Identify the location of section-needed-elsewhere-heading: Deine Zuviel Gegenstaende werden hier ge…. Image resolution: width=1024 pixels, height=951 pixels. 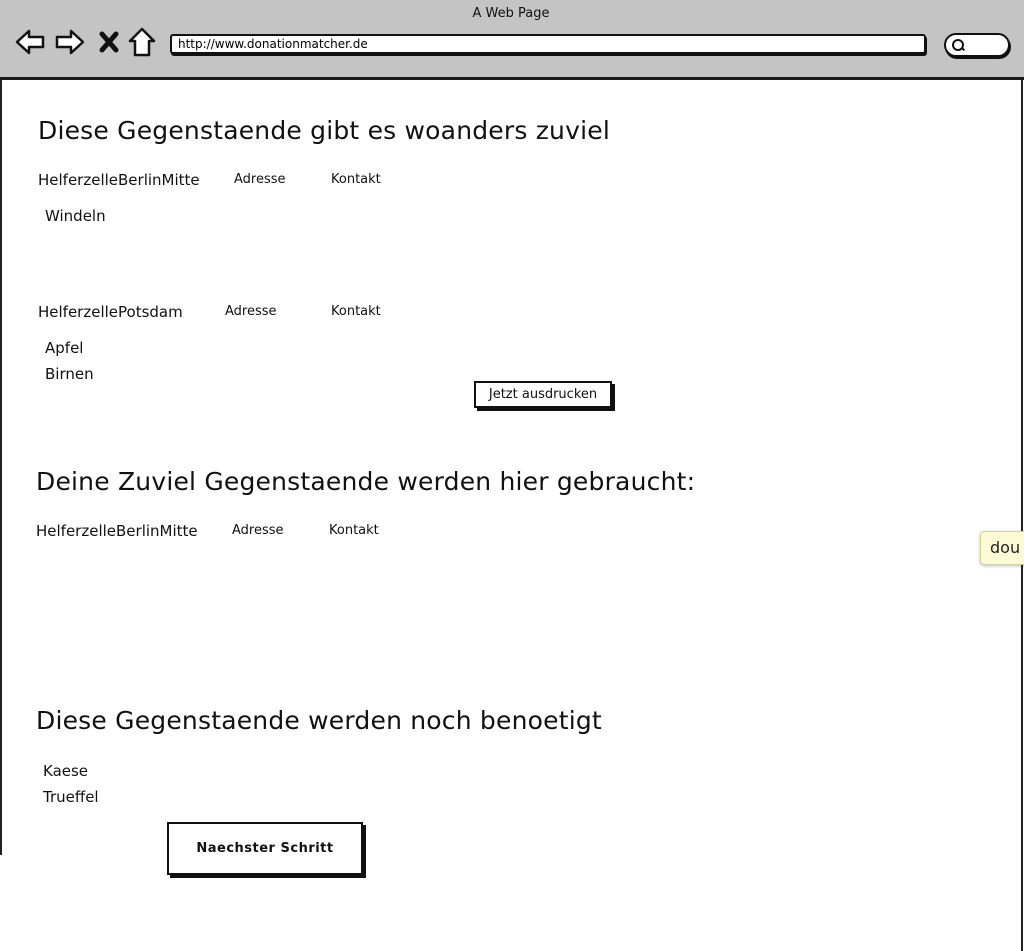
(366, 481).